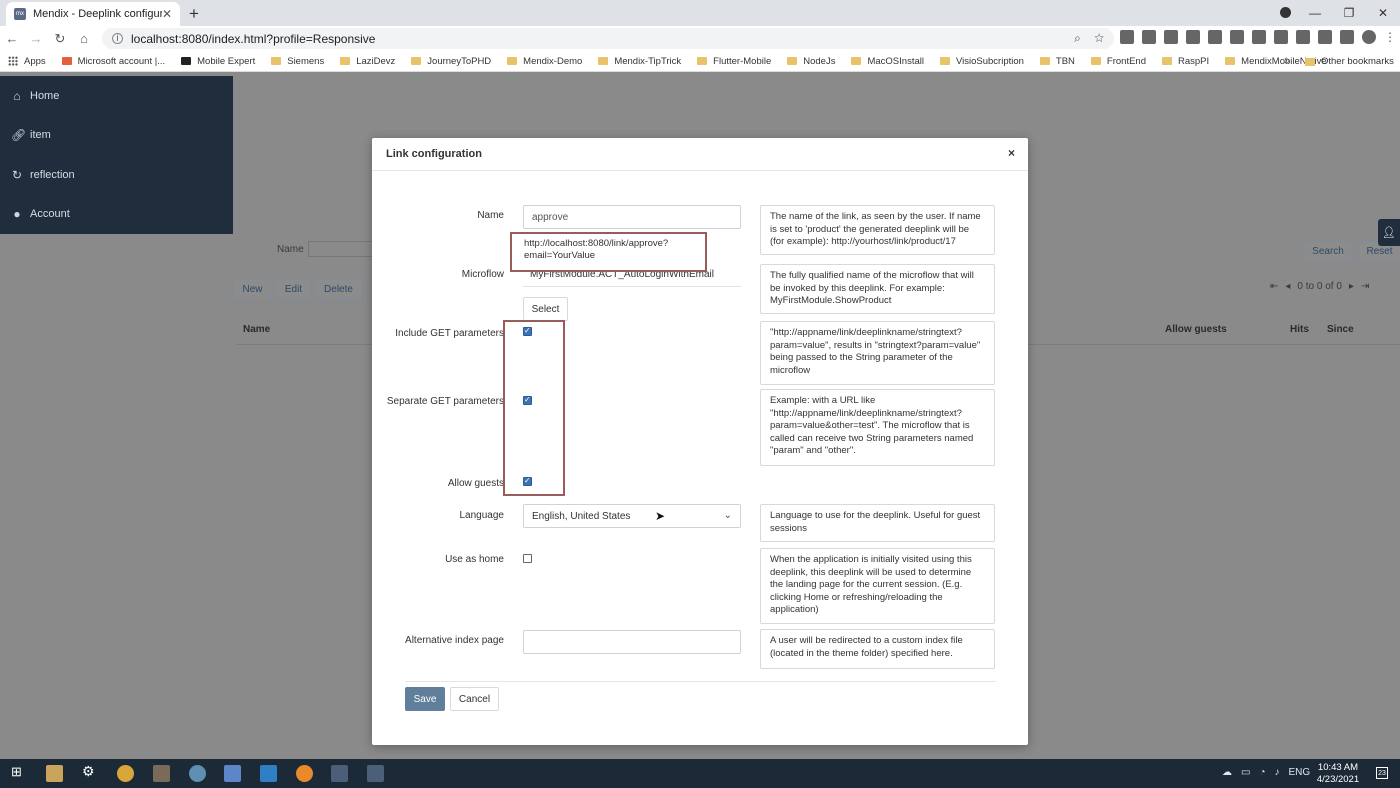 The height and width of the screenshot is (788, 1400). I want to click on cloud-icon: ☁, so click(1227, 772).